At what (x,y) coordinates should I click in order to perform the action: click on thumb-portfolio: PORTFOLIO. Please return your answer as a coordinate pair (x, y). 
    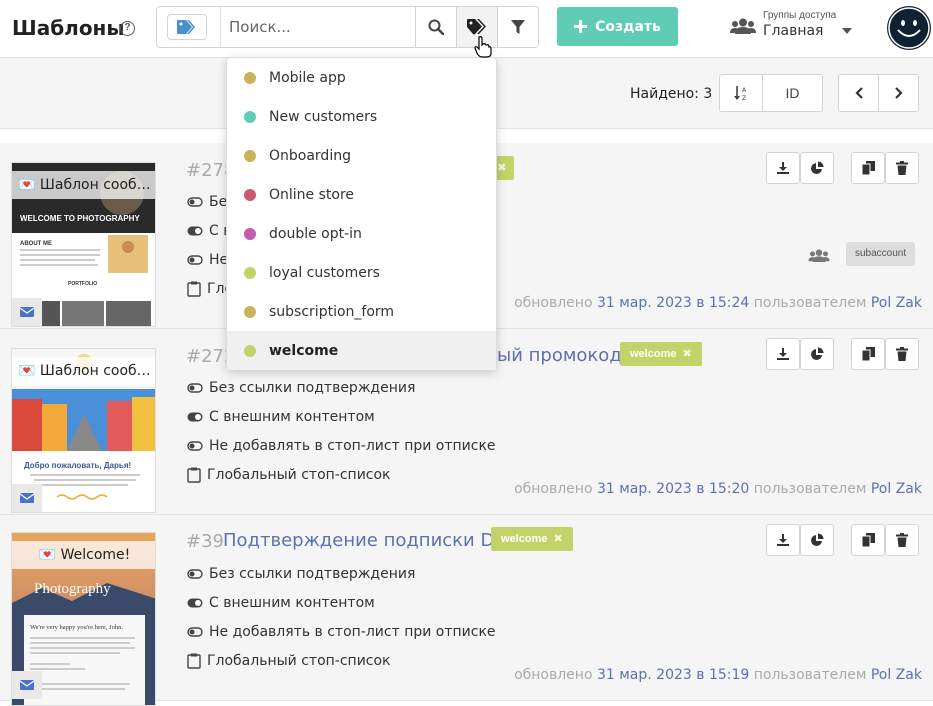
    Looking at the image, I should click on (82, 284).